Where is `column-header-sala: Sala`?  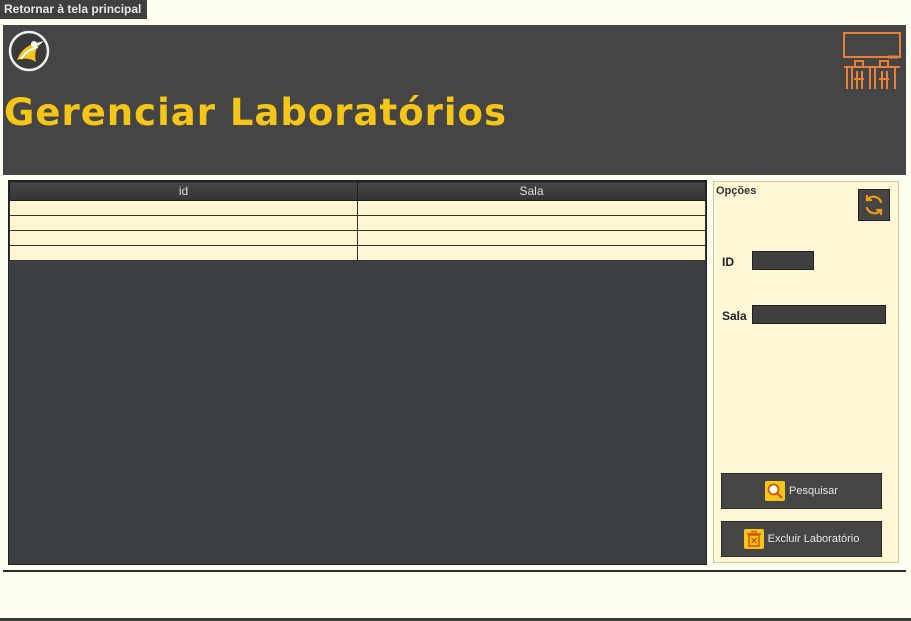 column-header-sala: Sala is located at coordinates (531, 191).